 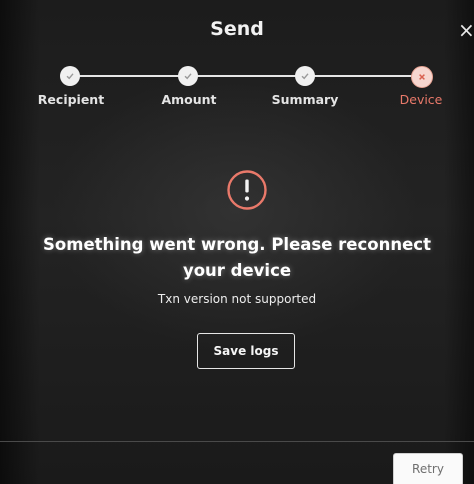 What do you see at coordinates (237, 299) in the screenshot?
I see `error-detail: Txn version not supported` at bounding box center [237, 299].